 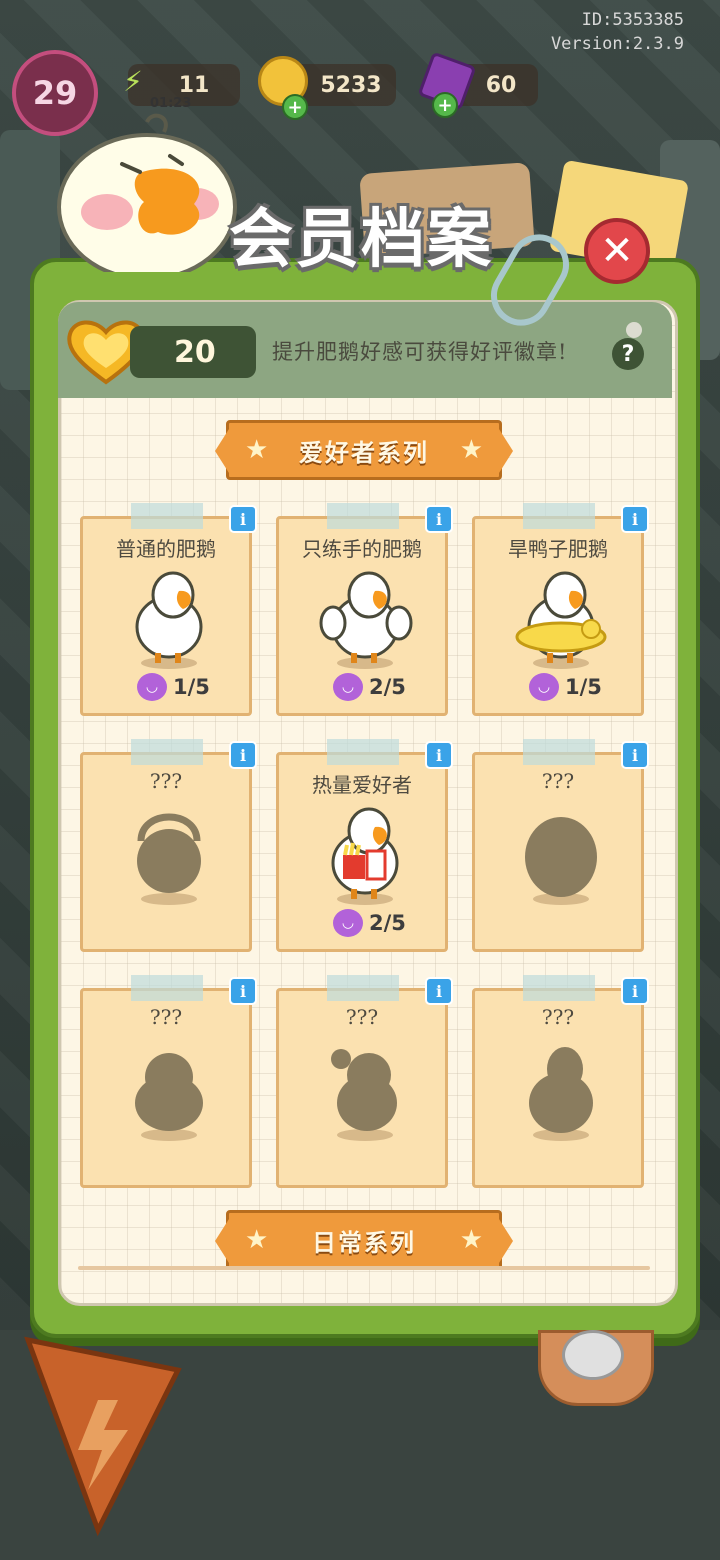 What do you see at coordinates (55, 93) in the screenshot?
I see `level-value: 29` at bounding box center [55, 93].